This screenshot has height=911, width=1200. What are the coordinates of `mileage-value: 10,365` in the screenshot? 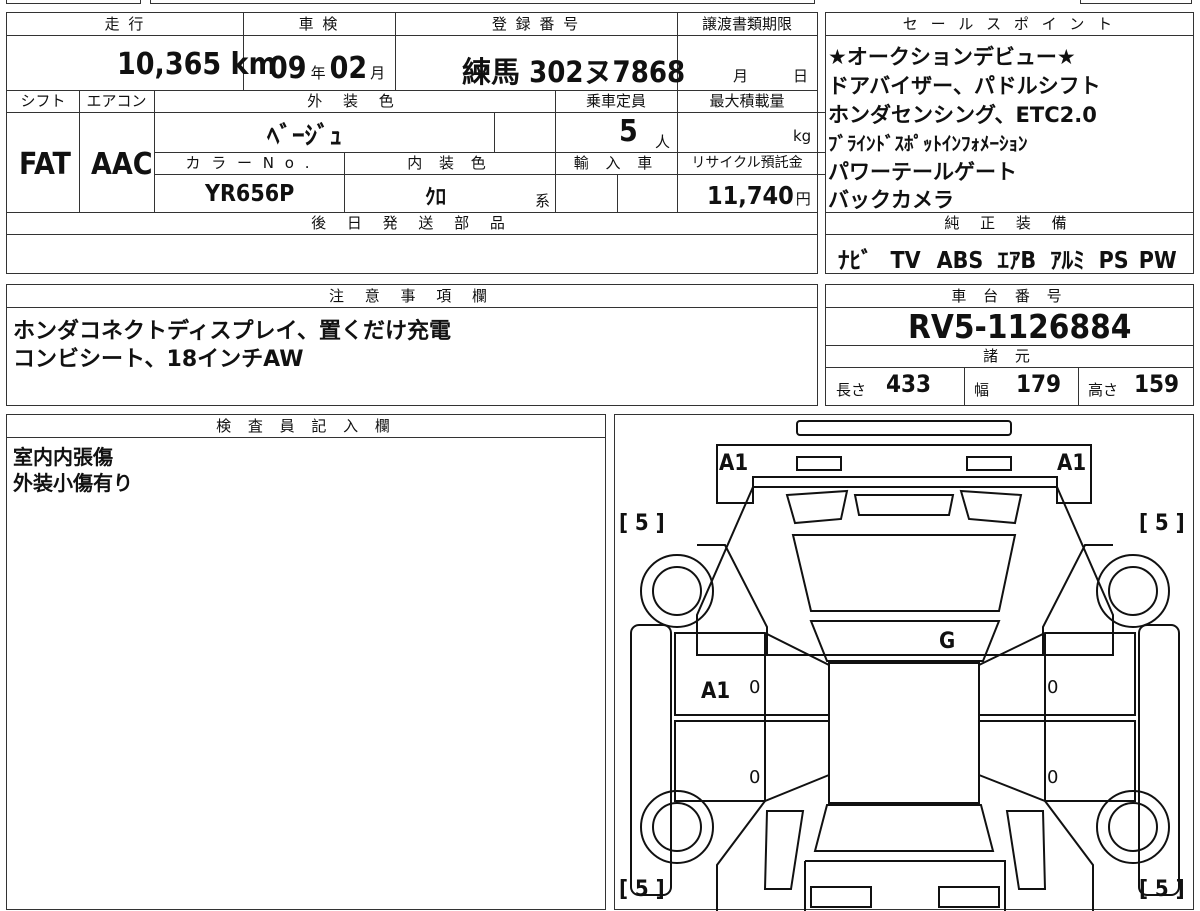 It's located at (169, 64).